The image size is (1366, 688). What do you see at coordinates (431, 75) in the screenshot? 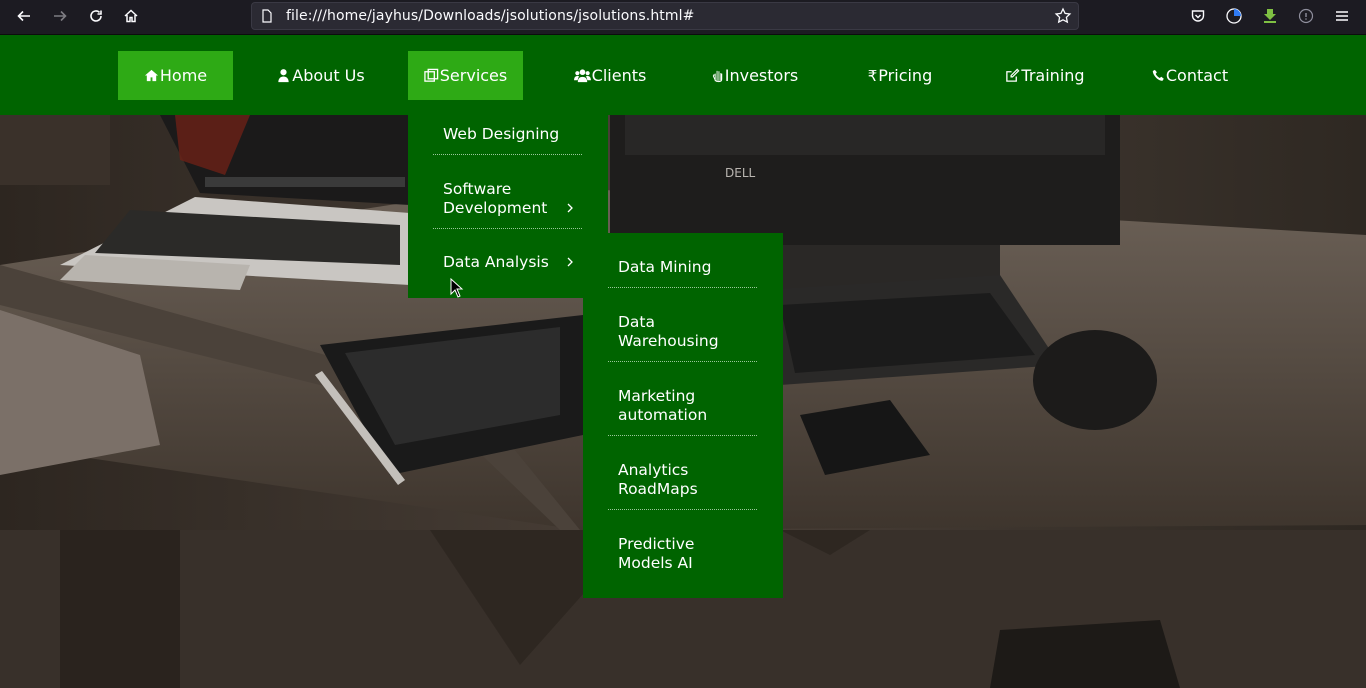
I see `clone-icon` at bounding box center [431, 75].